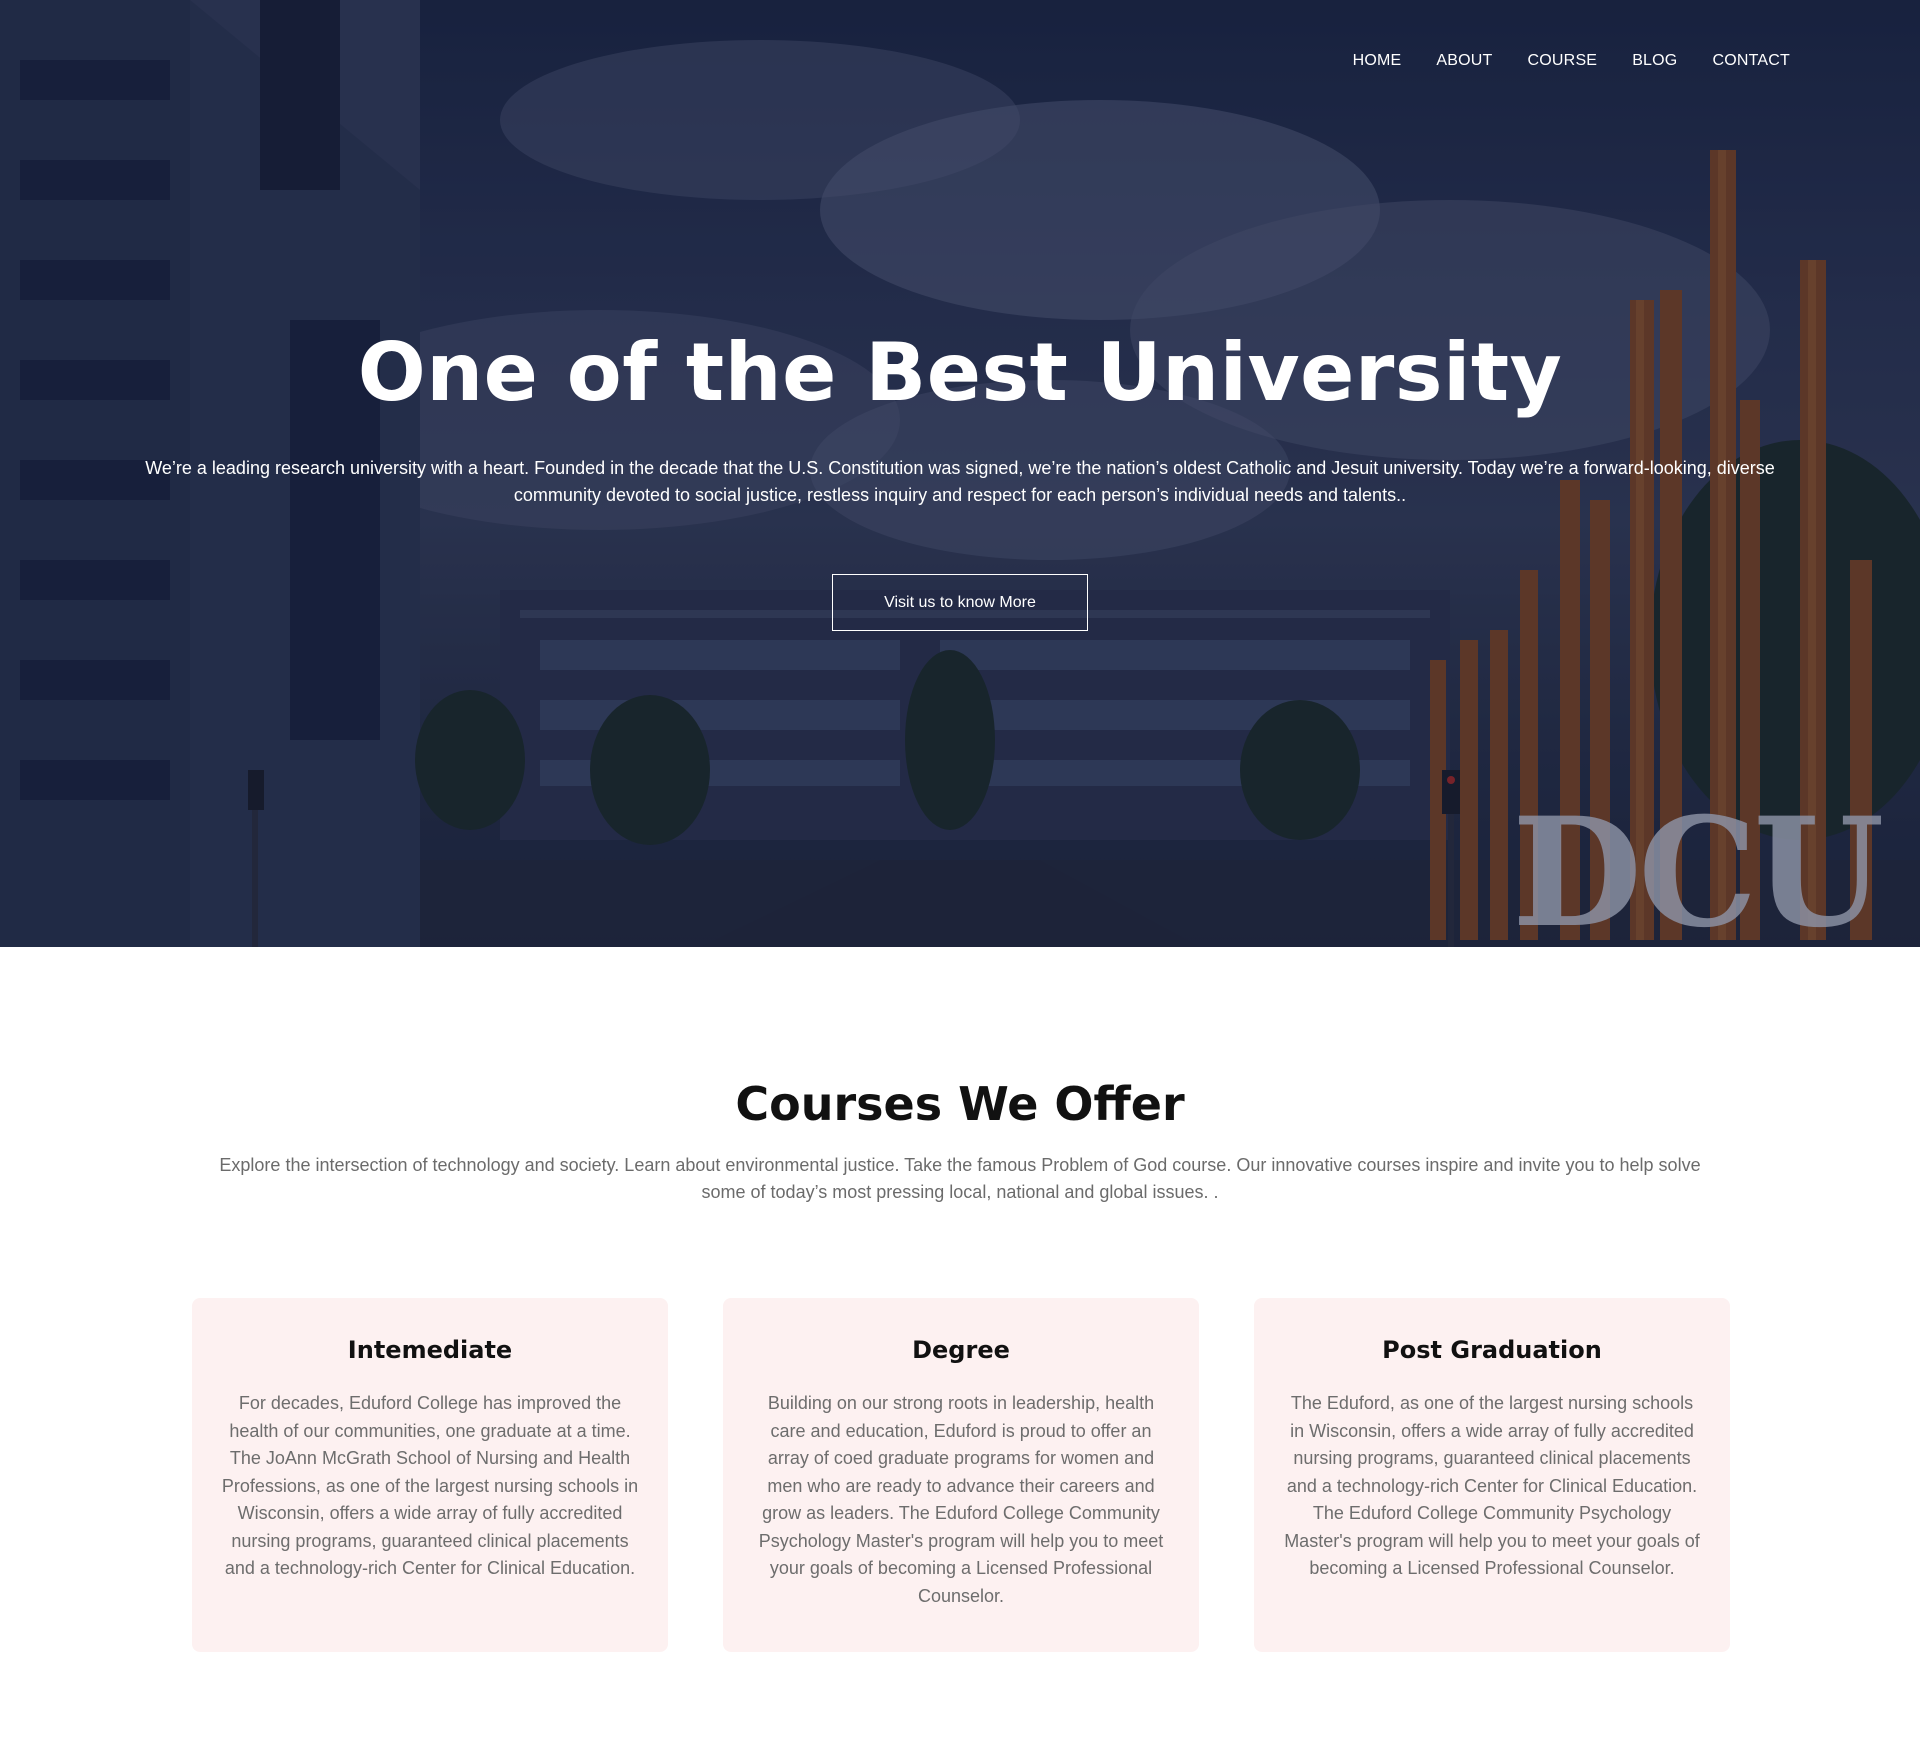  I want to click on dcu-sign: DCU, so click(1698, 866).